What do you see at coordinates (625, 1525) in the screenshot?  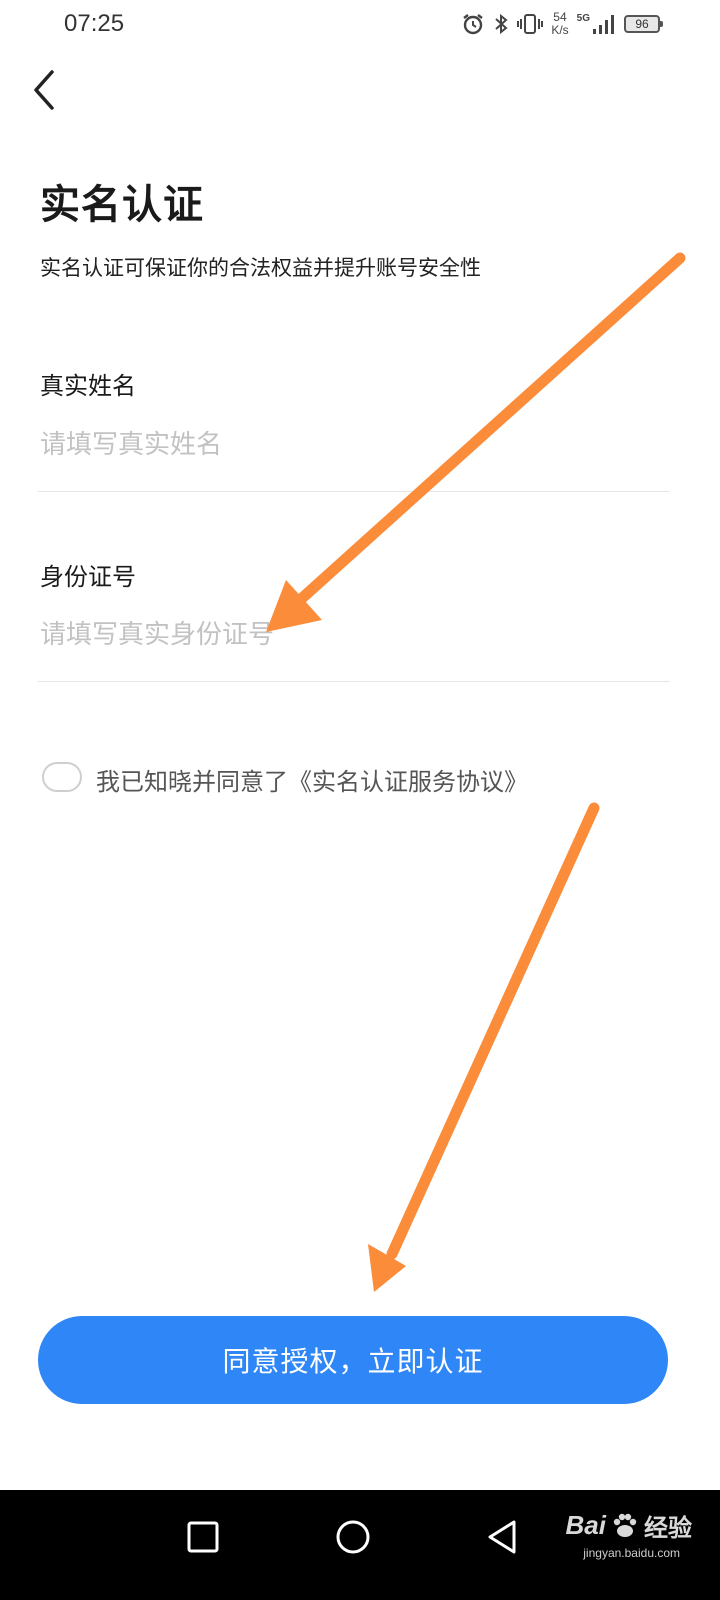 I see `paw-icon` at bounding box center [625, 1525].